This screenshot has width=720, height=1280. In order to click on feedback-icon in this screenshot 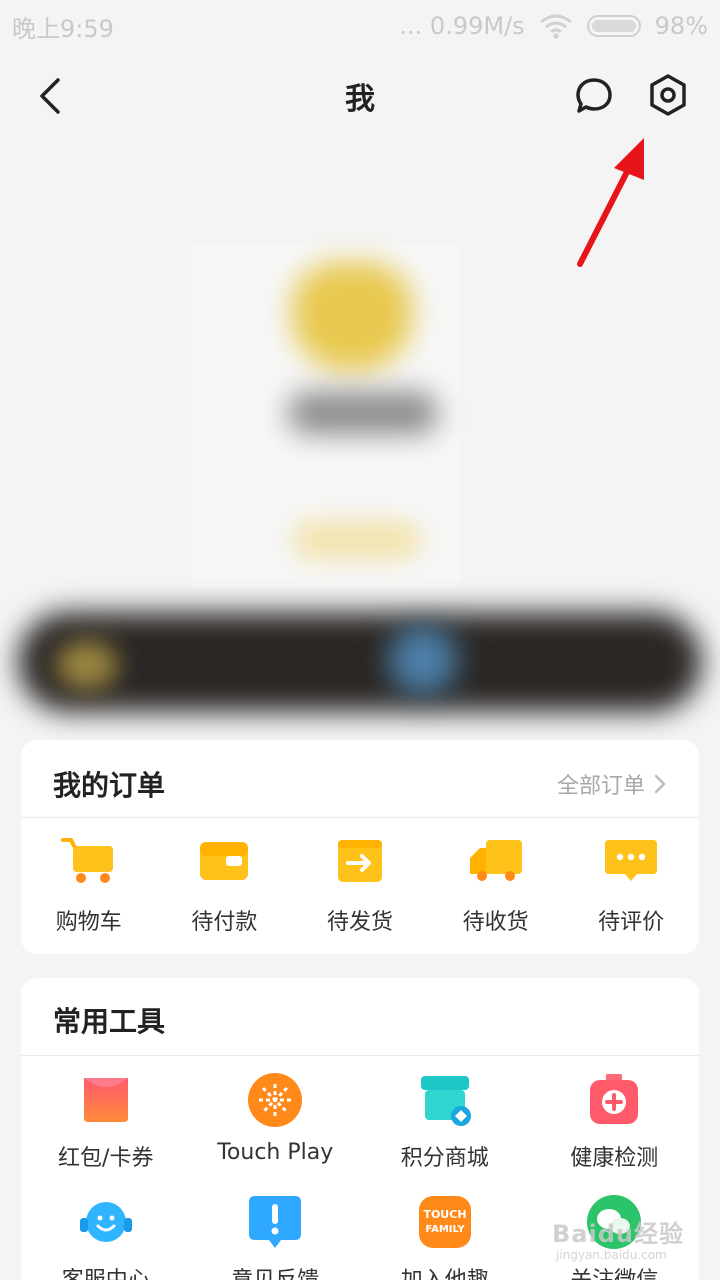, I will do `click(275, 1222)`.